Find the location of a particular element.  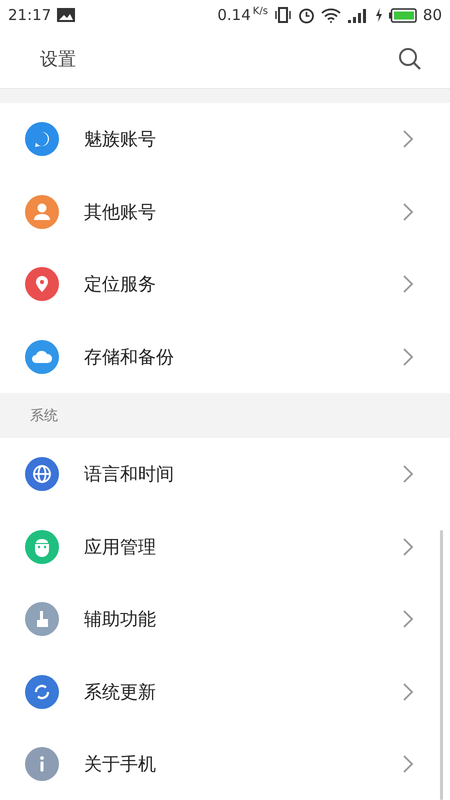

signal-icon is located at coordinates (357, 15).